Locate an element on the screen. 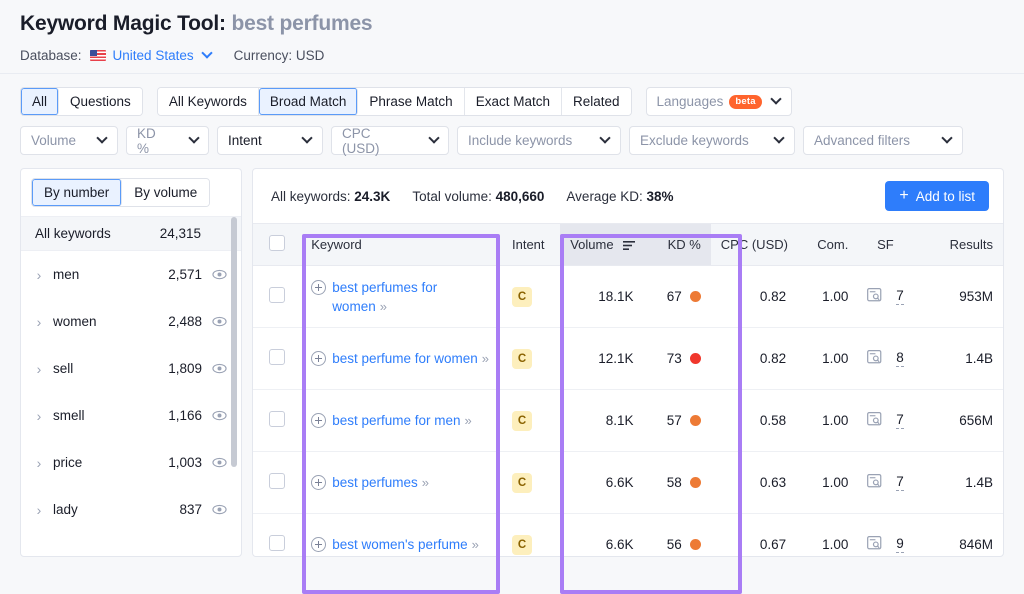 This screenshot has height=594, width=1024. filter-exclude-keywords: Exclude keywords is located at coordinates (712, 140).